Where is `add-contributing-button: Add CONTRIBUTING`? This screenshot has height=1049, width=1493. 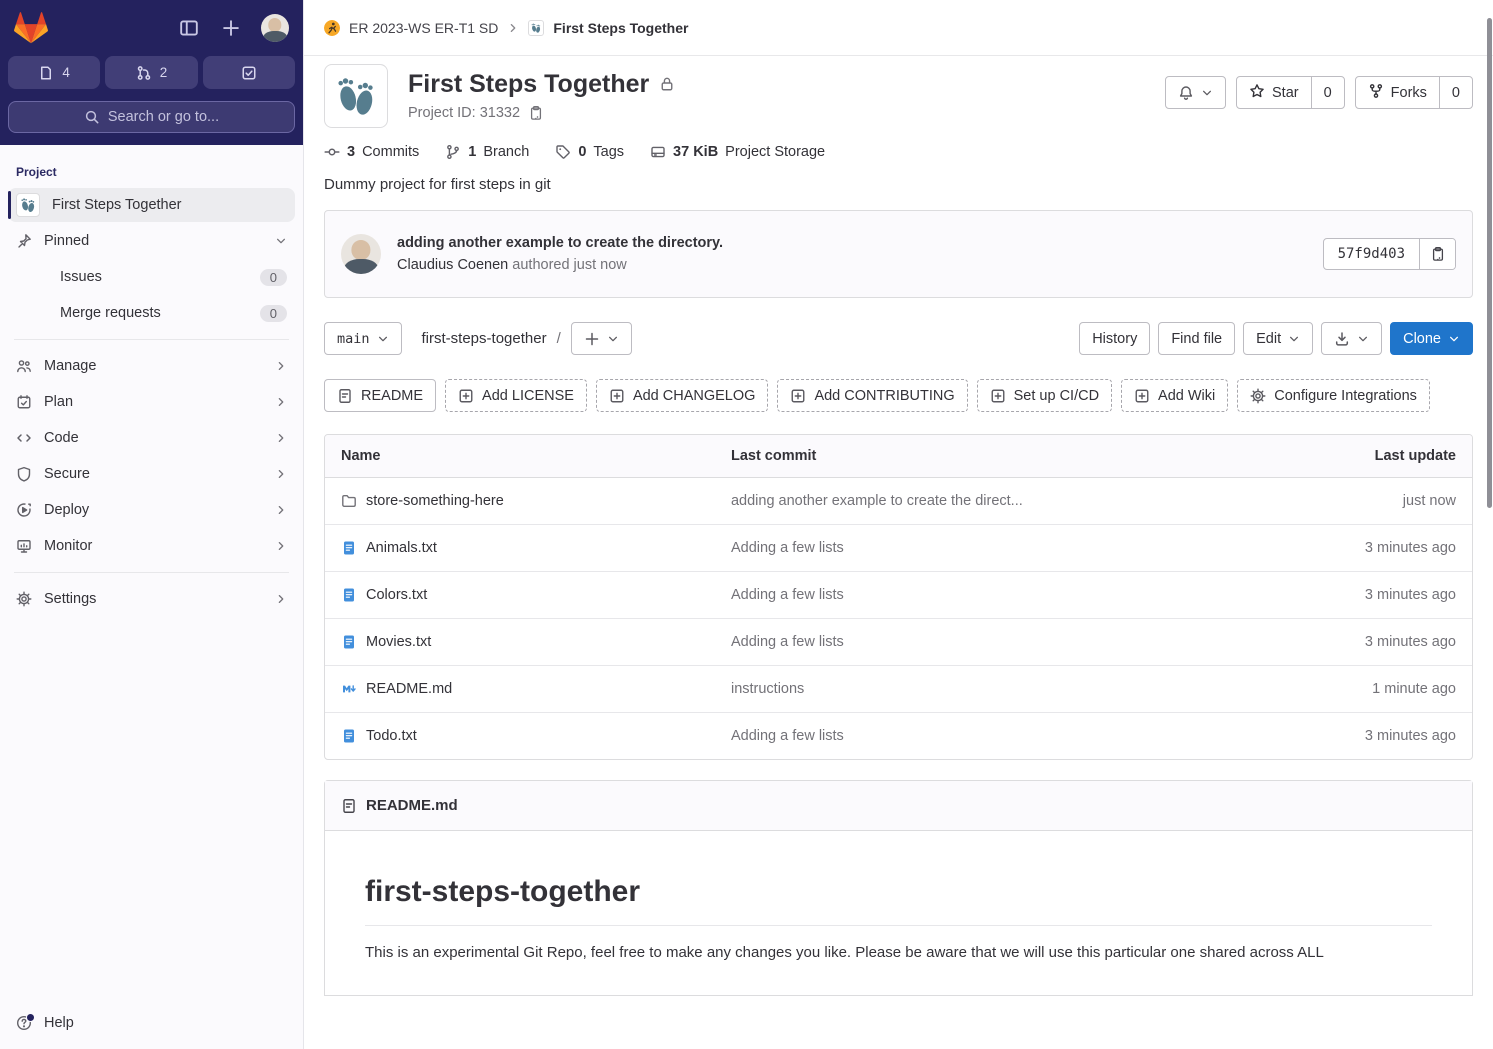
add-contributing-button: Add CONTRIBUTING is located at coordinates (872, 395).